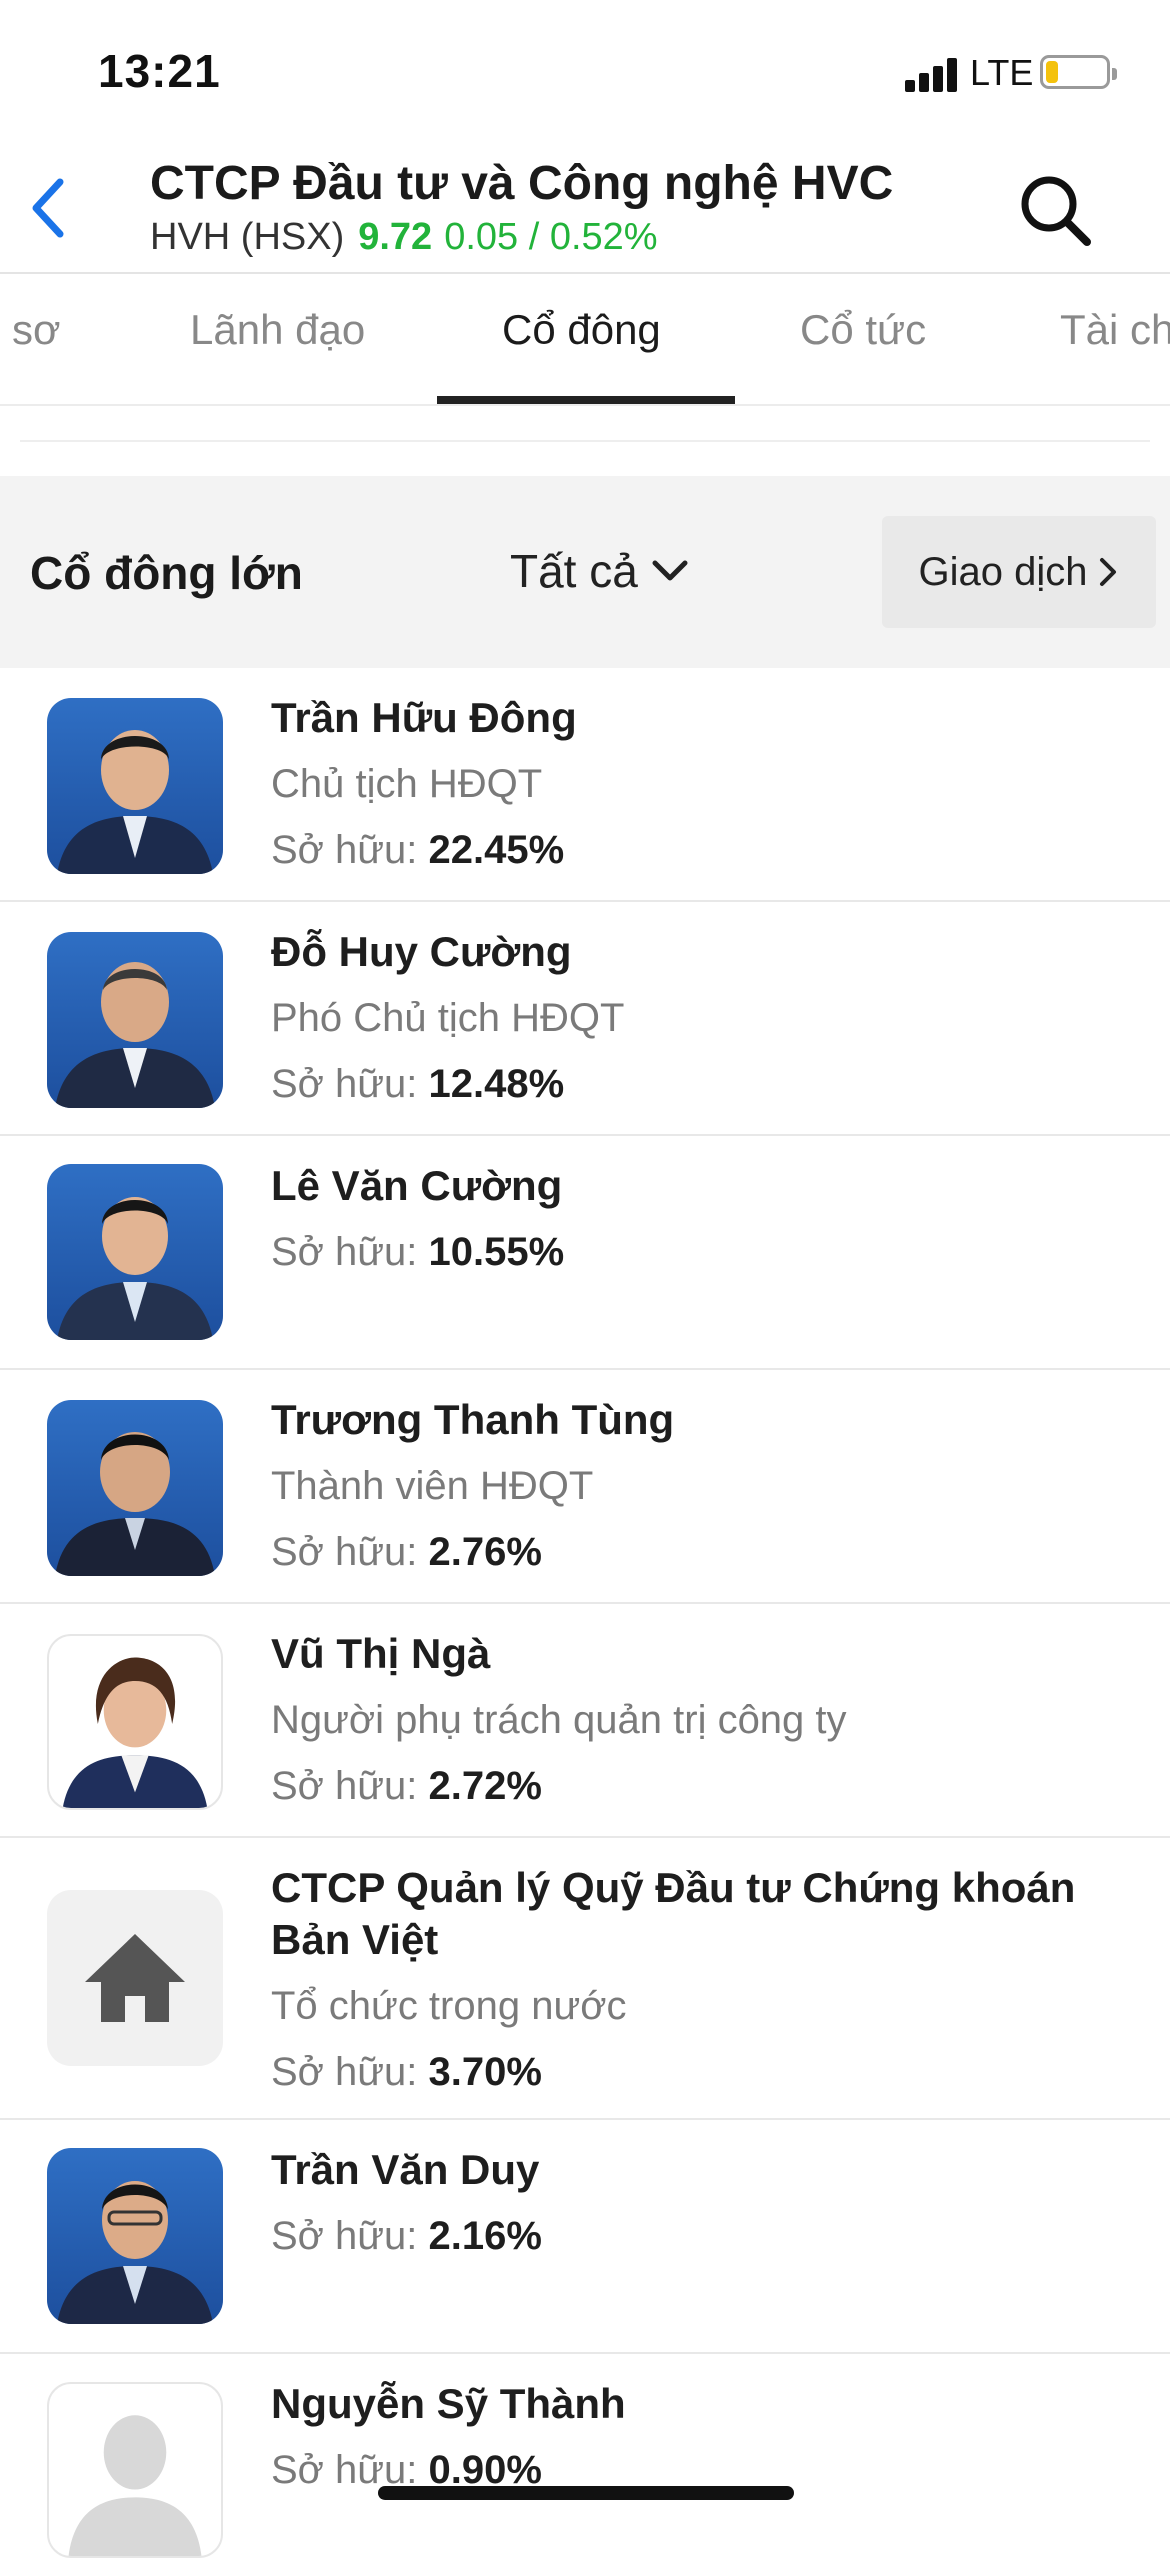 The image size is (1170, 2574). I want to click on ownership-line: Sở hữu: 12.48%, so click(447, 1084).